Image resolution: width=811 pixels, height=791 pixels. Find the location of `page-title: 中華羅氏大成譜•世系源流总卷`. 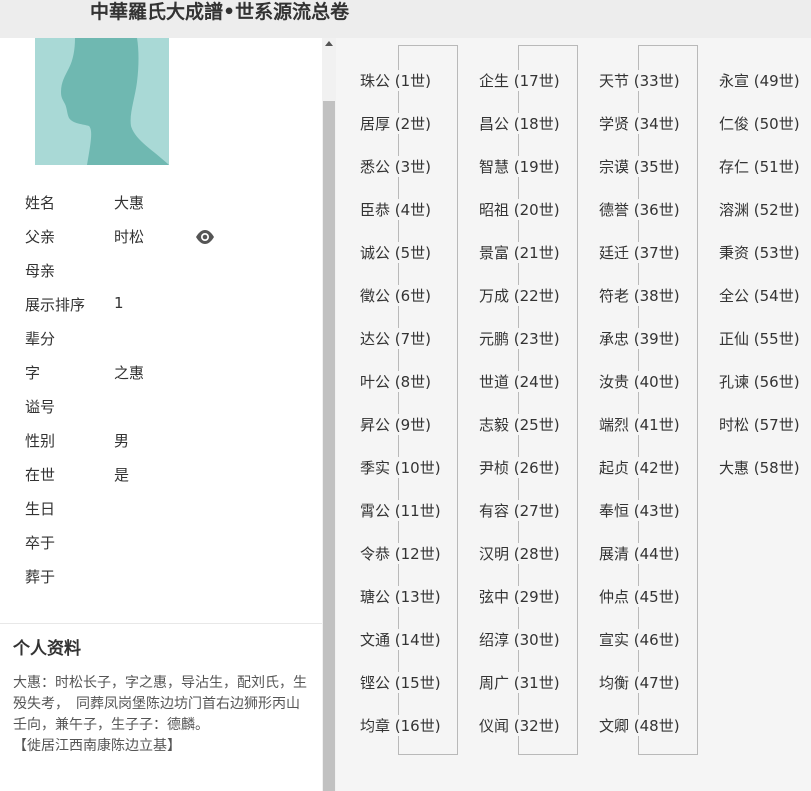

page-title: 中華羅氏大成譜•世系源流总卷 is located at coordinates (220, 12).